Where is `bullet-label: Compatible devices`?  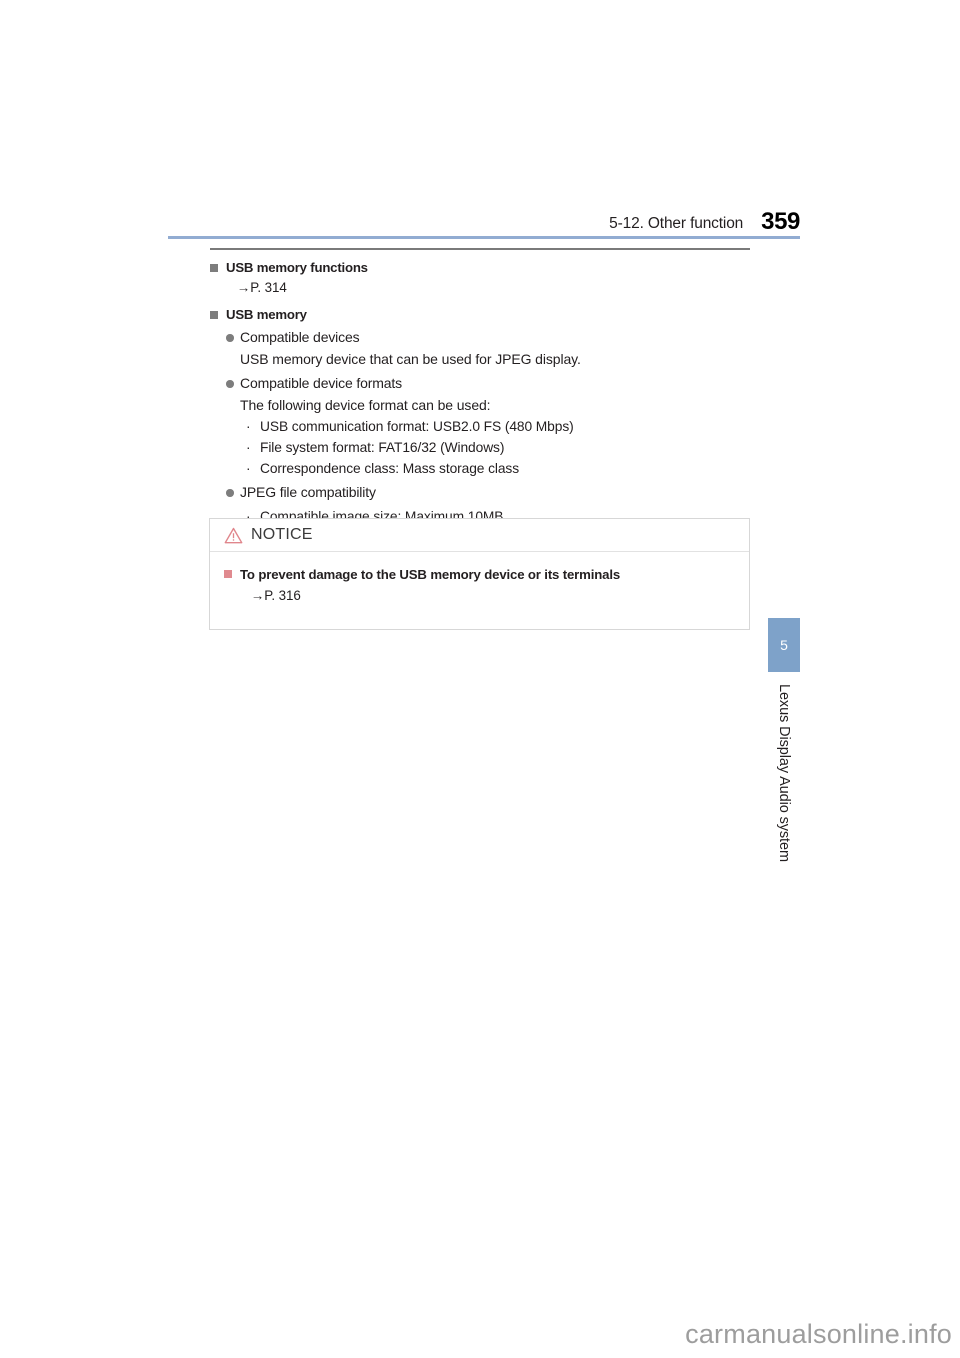 bullet-label: Compatible devices is located at coordinates (300, 337).